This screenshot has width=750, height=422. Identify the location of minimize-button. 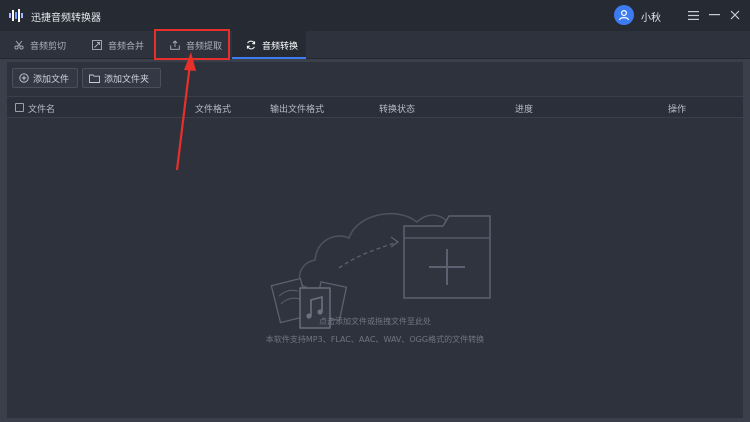
(714, 15).